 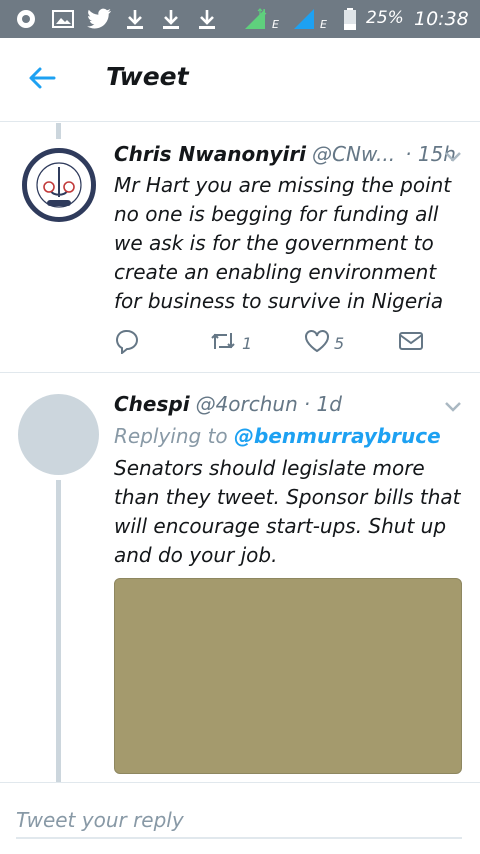 What do you see at coordinates (26, 19) in the screenshot?
I see `circle-notification-icon` at bounding box center [26, 19].